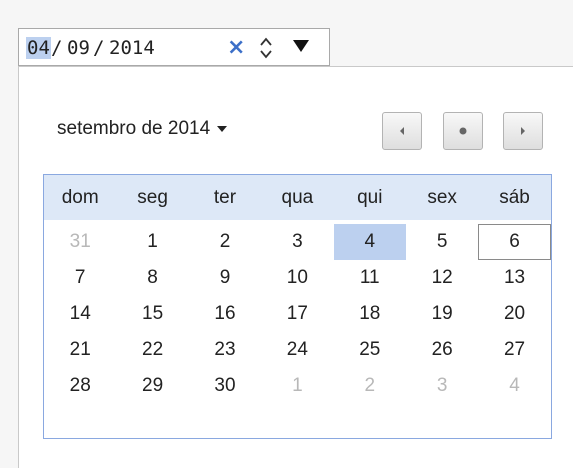  I want to click on day-cell: 12, so click(442, 278).